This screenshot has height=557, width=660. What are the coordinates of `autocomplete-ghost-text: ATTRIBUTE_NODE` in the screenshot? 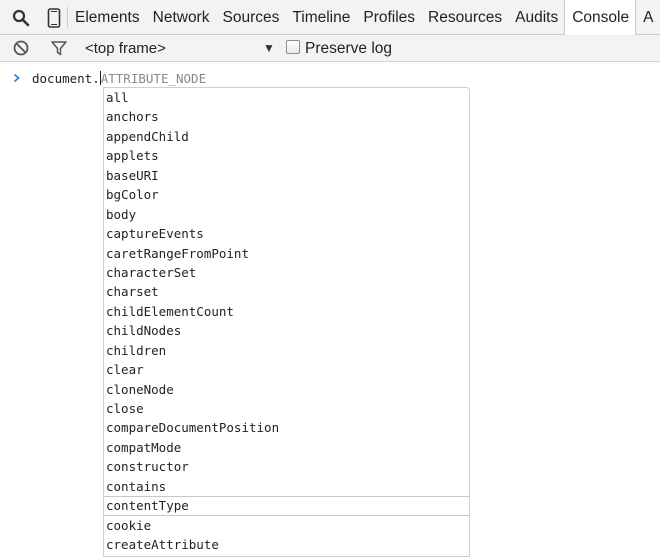 It's located at (153, 78).